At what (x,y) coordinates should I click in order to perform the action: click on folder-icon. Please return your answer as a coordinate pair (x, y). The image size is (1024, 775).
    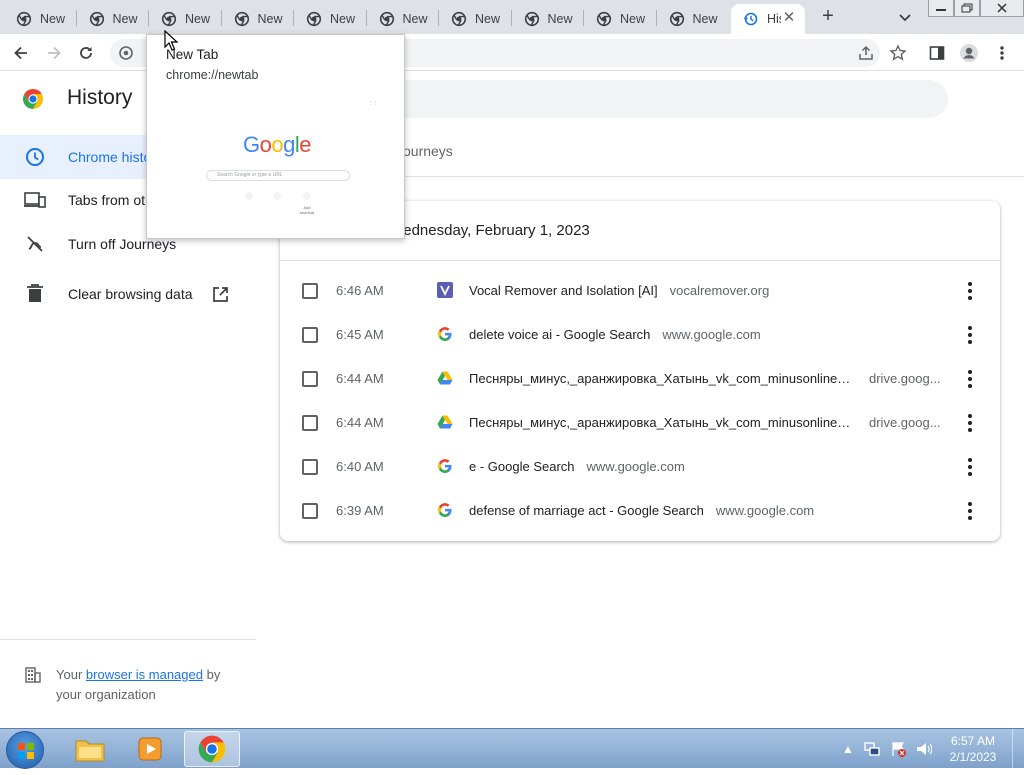
    Looking at the image, I should click on (90, 751).